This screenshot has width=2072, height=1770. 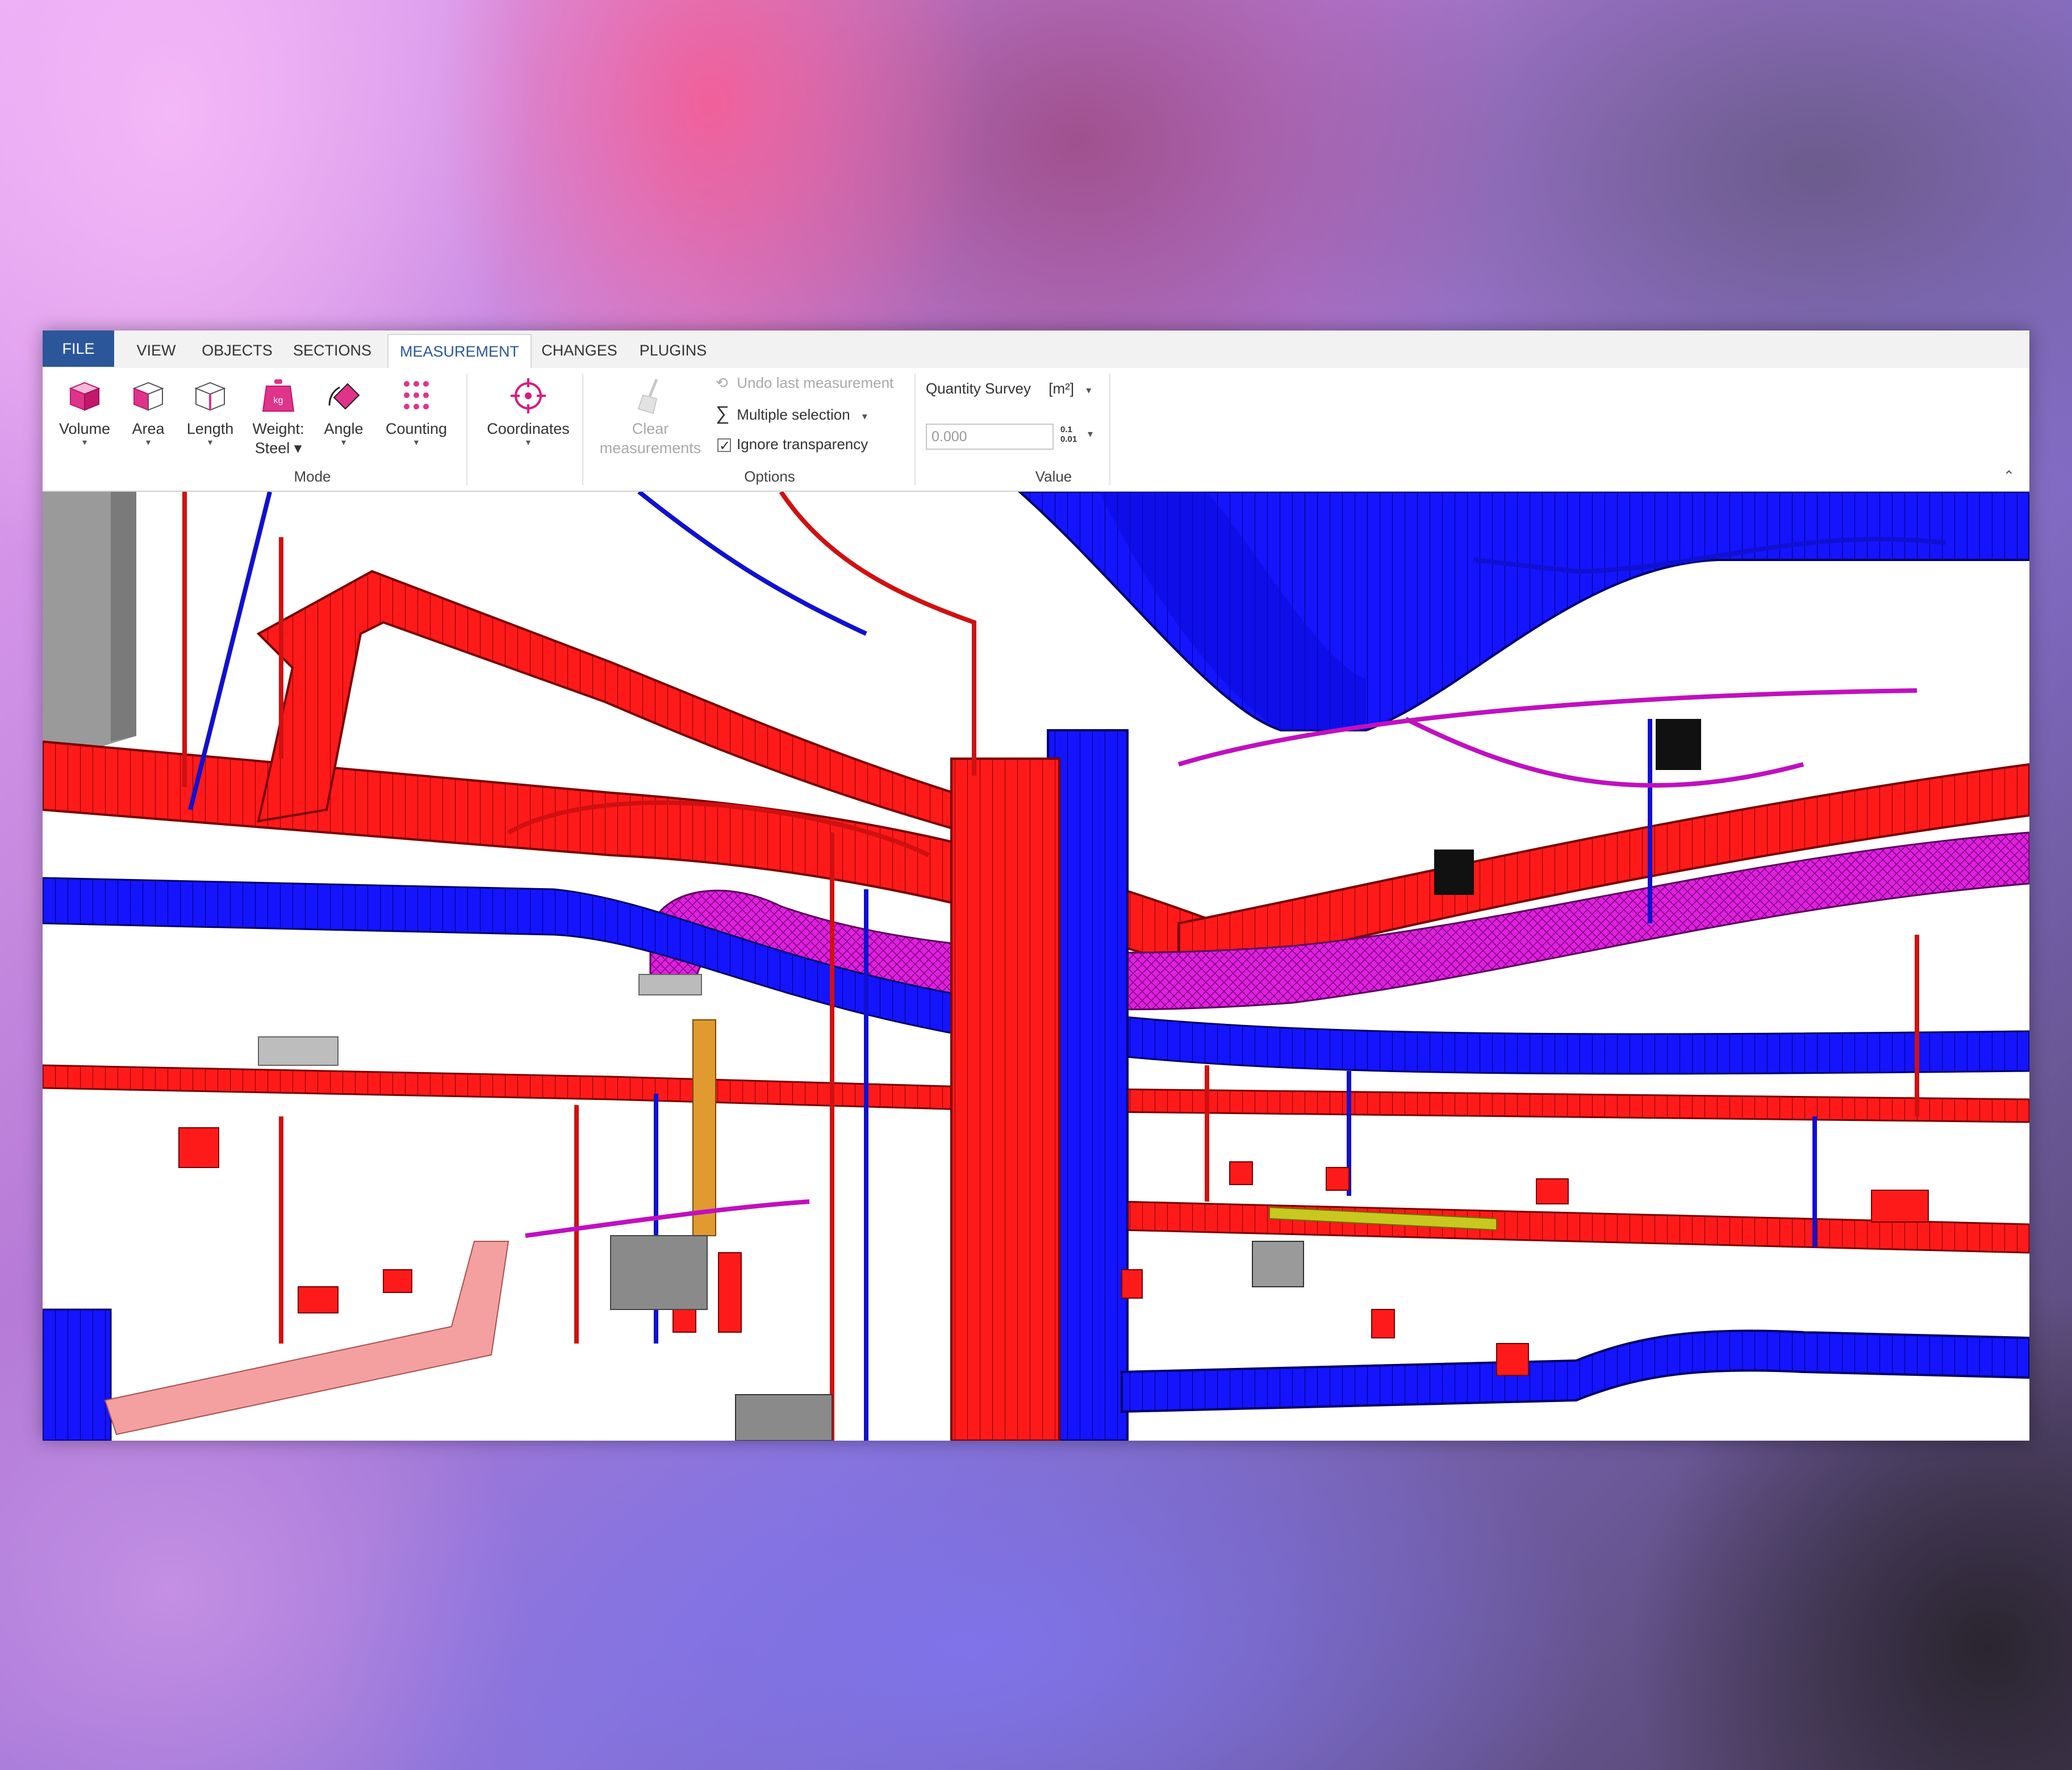 I want to click on tab-changes: CHANGES, so click(x=580, y=351).